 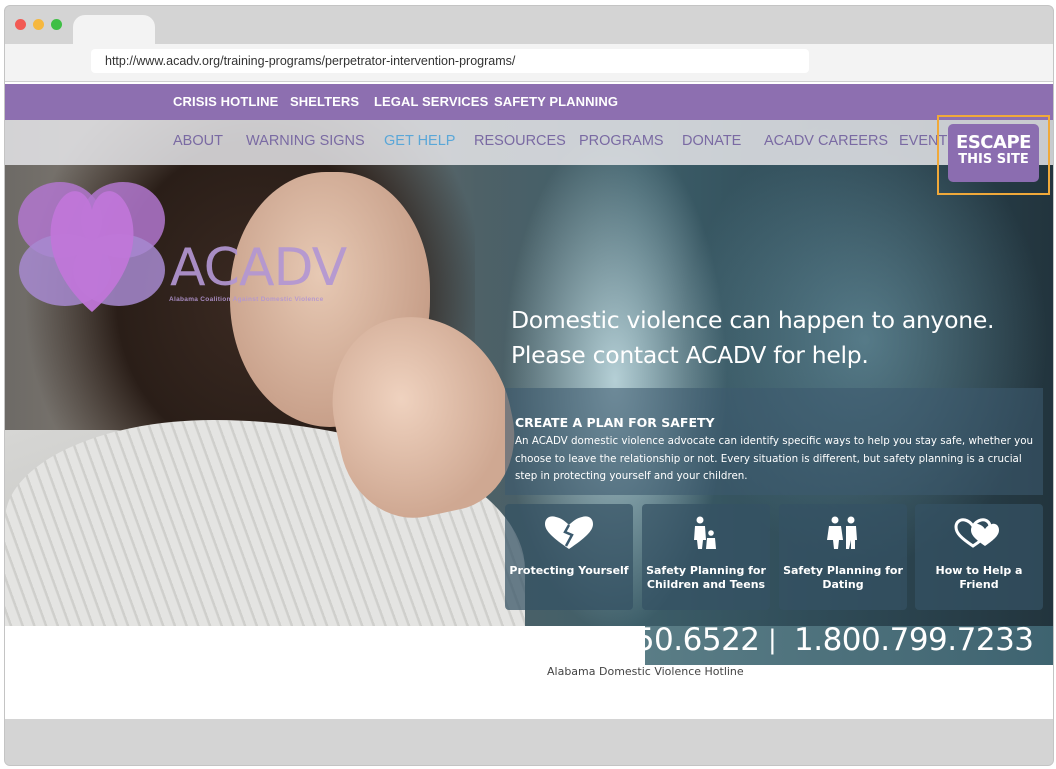 I want to click on browser-bottom-area, so click(x=529, y=742).